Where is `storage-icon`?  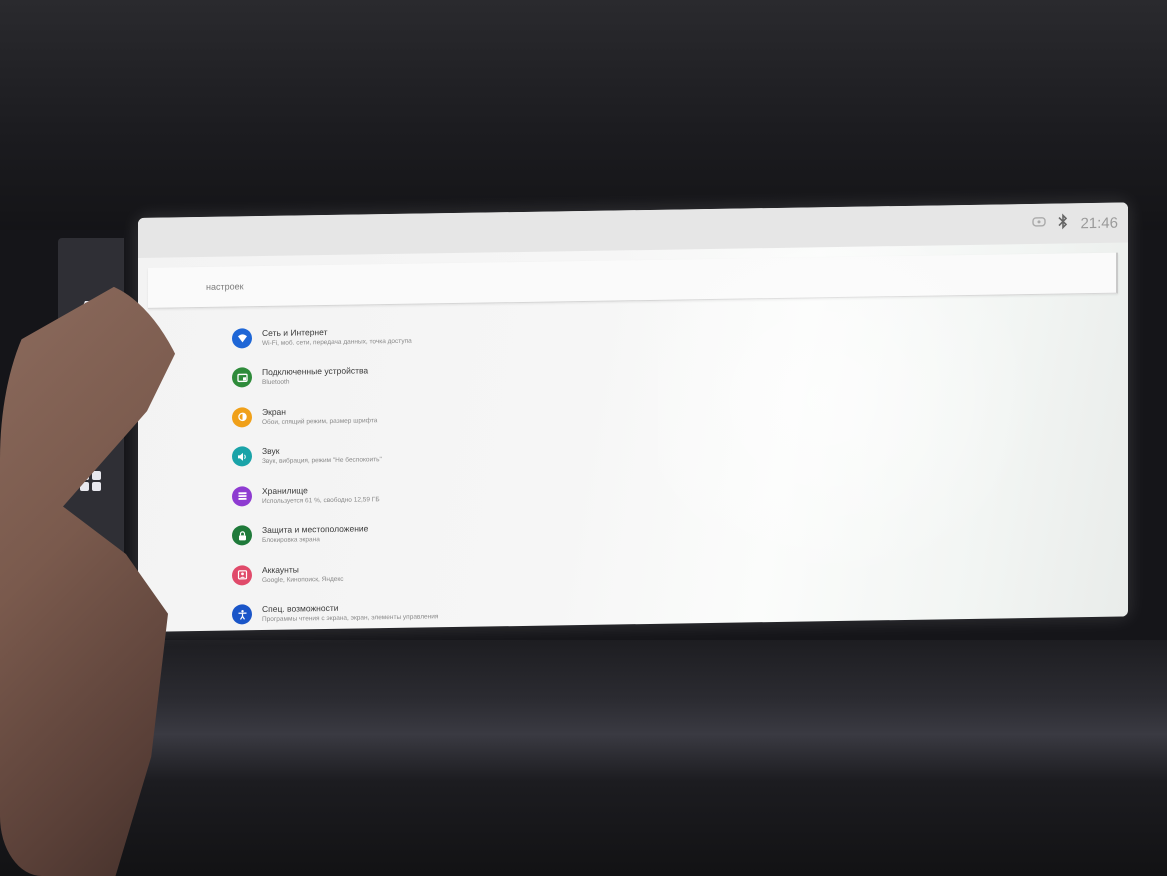
storage-icon is located at coordinates (242, 496).